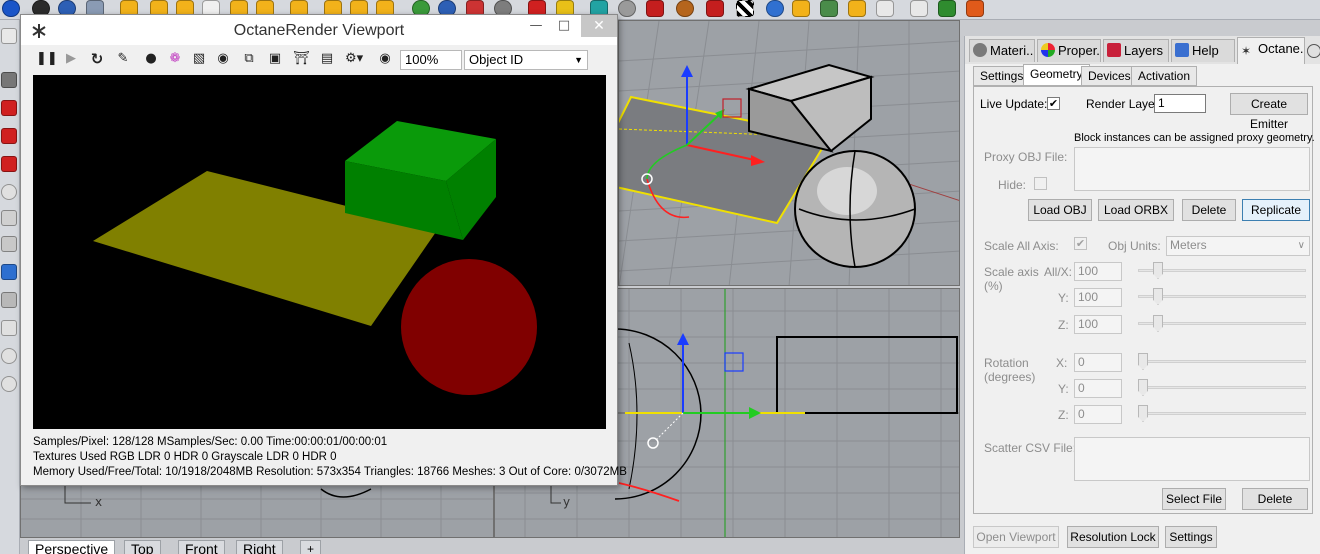  What do you see at coordinates (1058, 272) in the screenshot?
I see `scale-x-label: All/X:` at bounding box center [1058, 272].